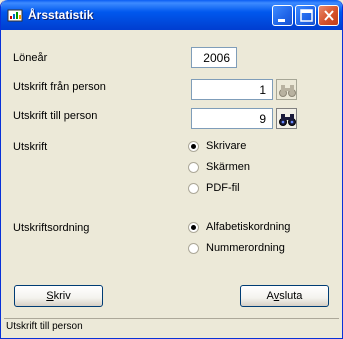 The width and height of the screenshot is (343, 339). Describe the element at coordinates (245, 248) in the screenshot. I see `radio-label: Nummerordning` at that location.